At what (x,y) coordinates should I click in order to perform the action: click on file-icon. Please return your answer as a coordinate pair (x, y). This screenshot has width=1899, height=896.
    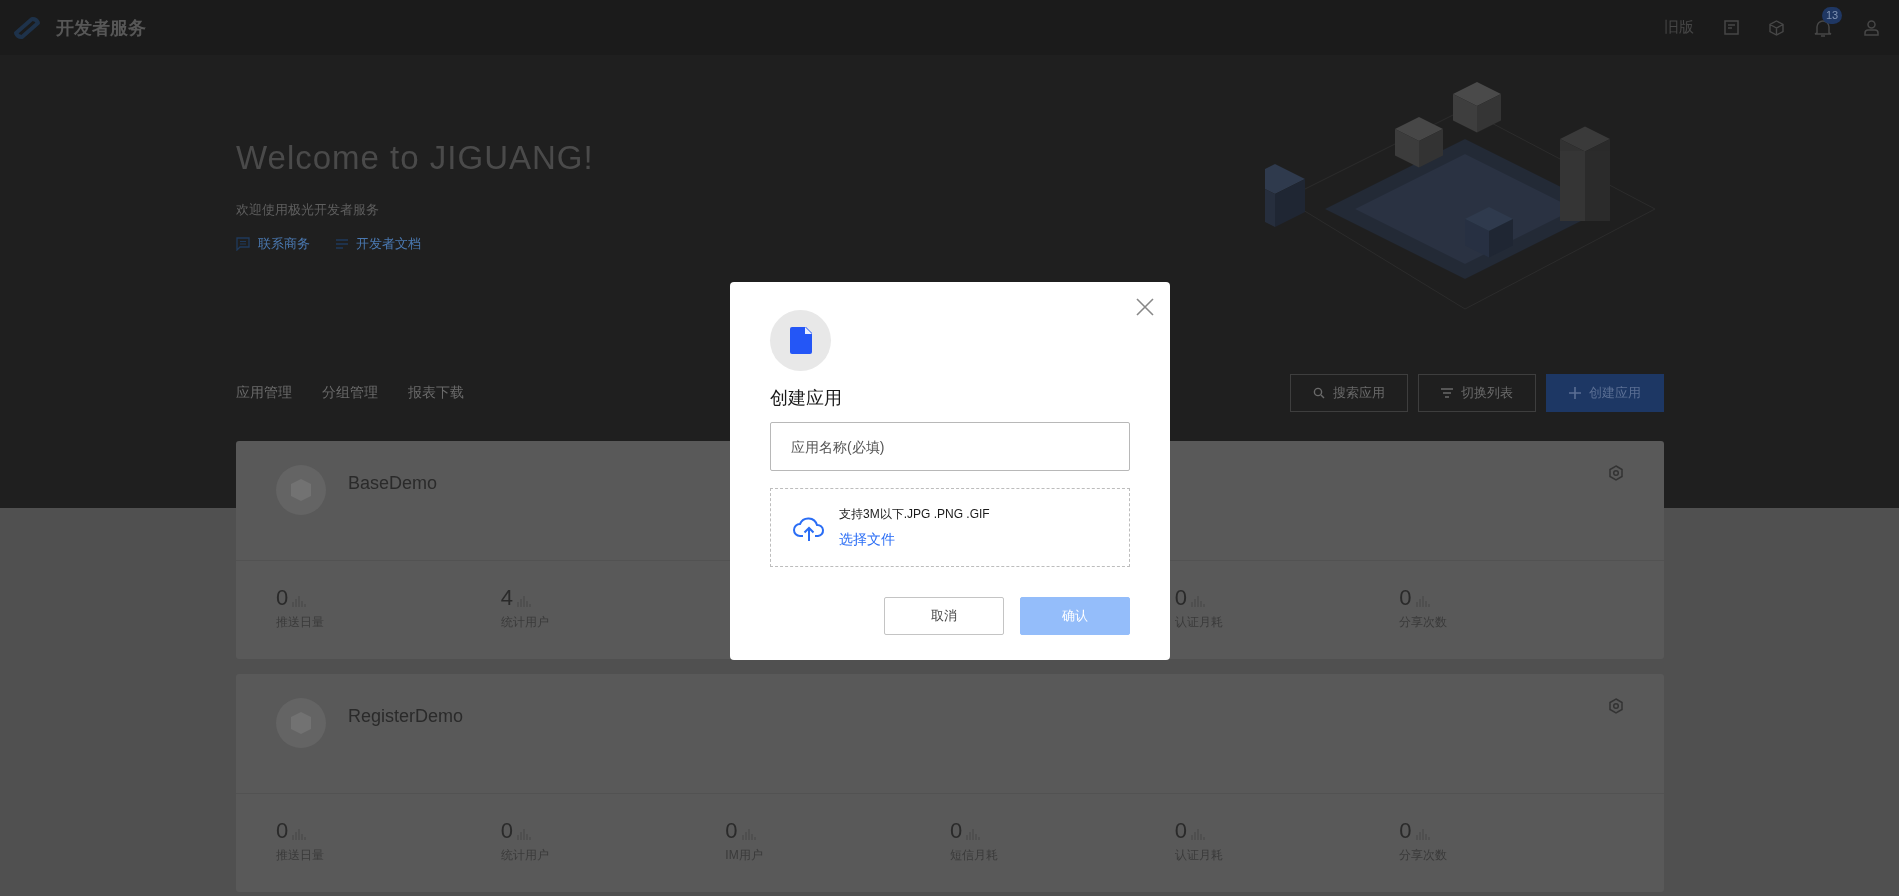
    Looking at the image, I should click on (800, 340).